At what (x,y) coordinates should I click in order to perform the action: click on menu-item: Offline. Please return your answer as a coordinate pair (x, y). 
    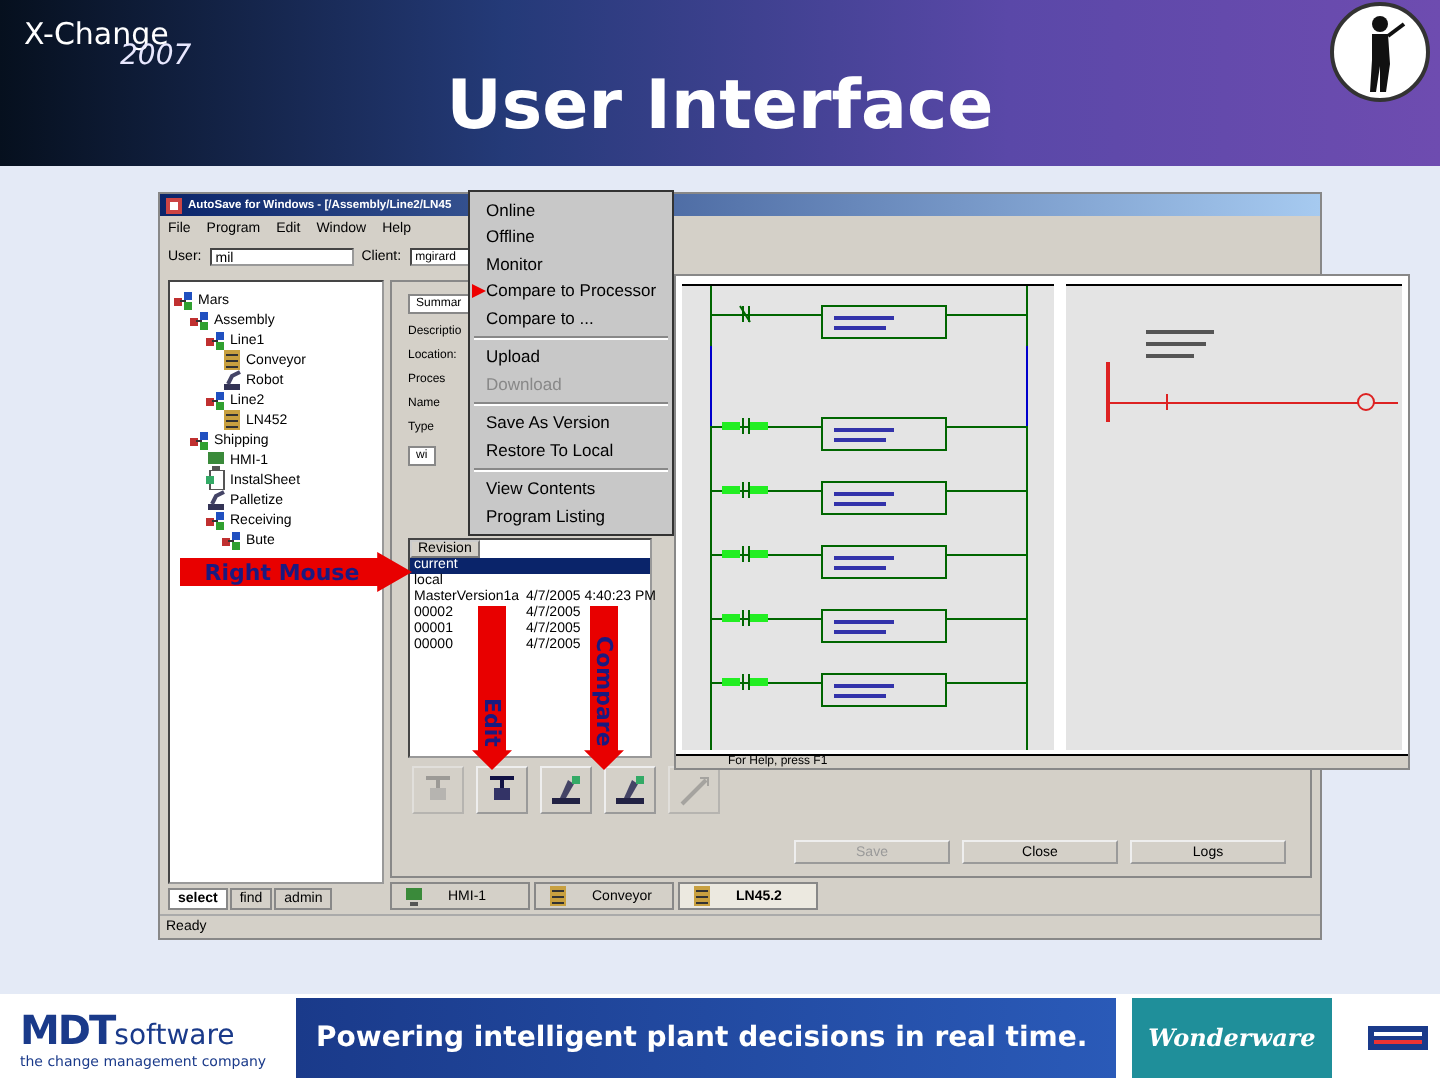
    Looking at the image, I should click on (571, 236).